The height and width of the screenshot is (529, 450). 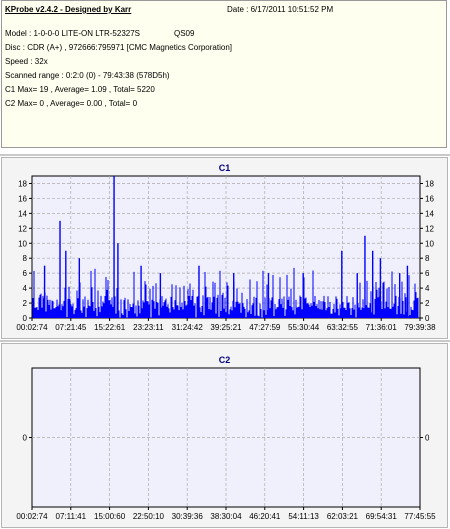 I want to click on chart-title: C1, so click(x=225, y=168).